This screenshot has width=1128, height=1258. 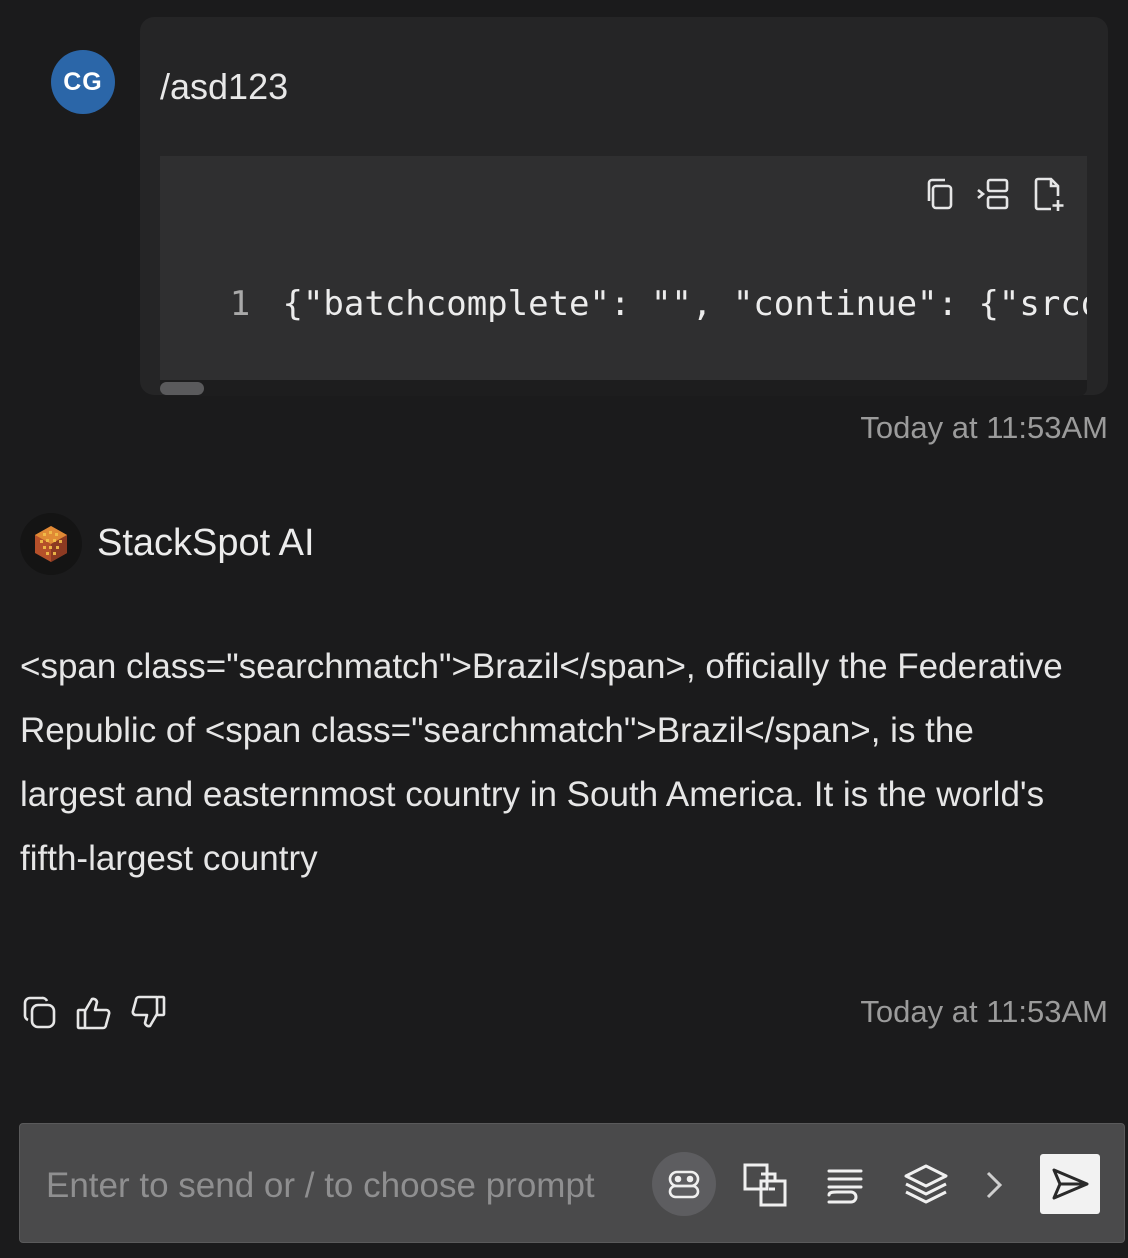 I want to click on send-button, so click(x=1070, y=1184).